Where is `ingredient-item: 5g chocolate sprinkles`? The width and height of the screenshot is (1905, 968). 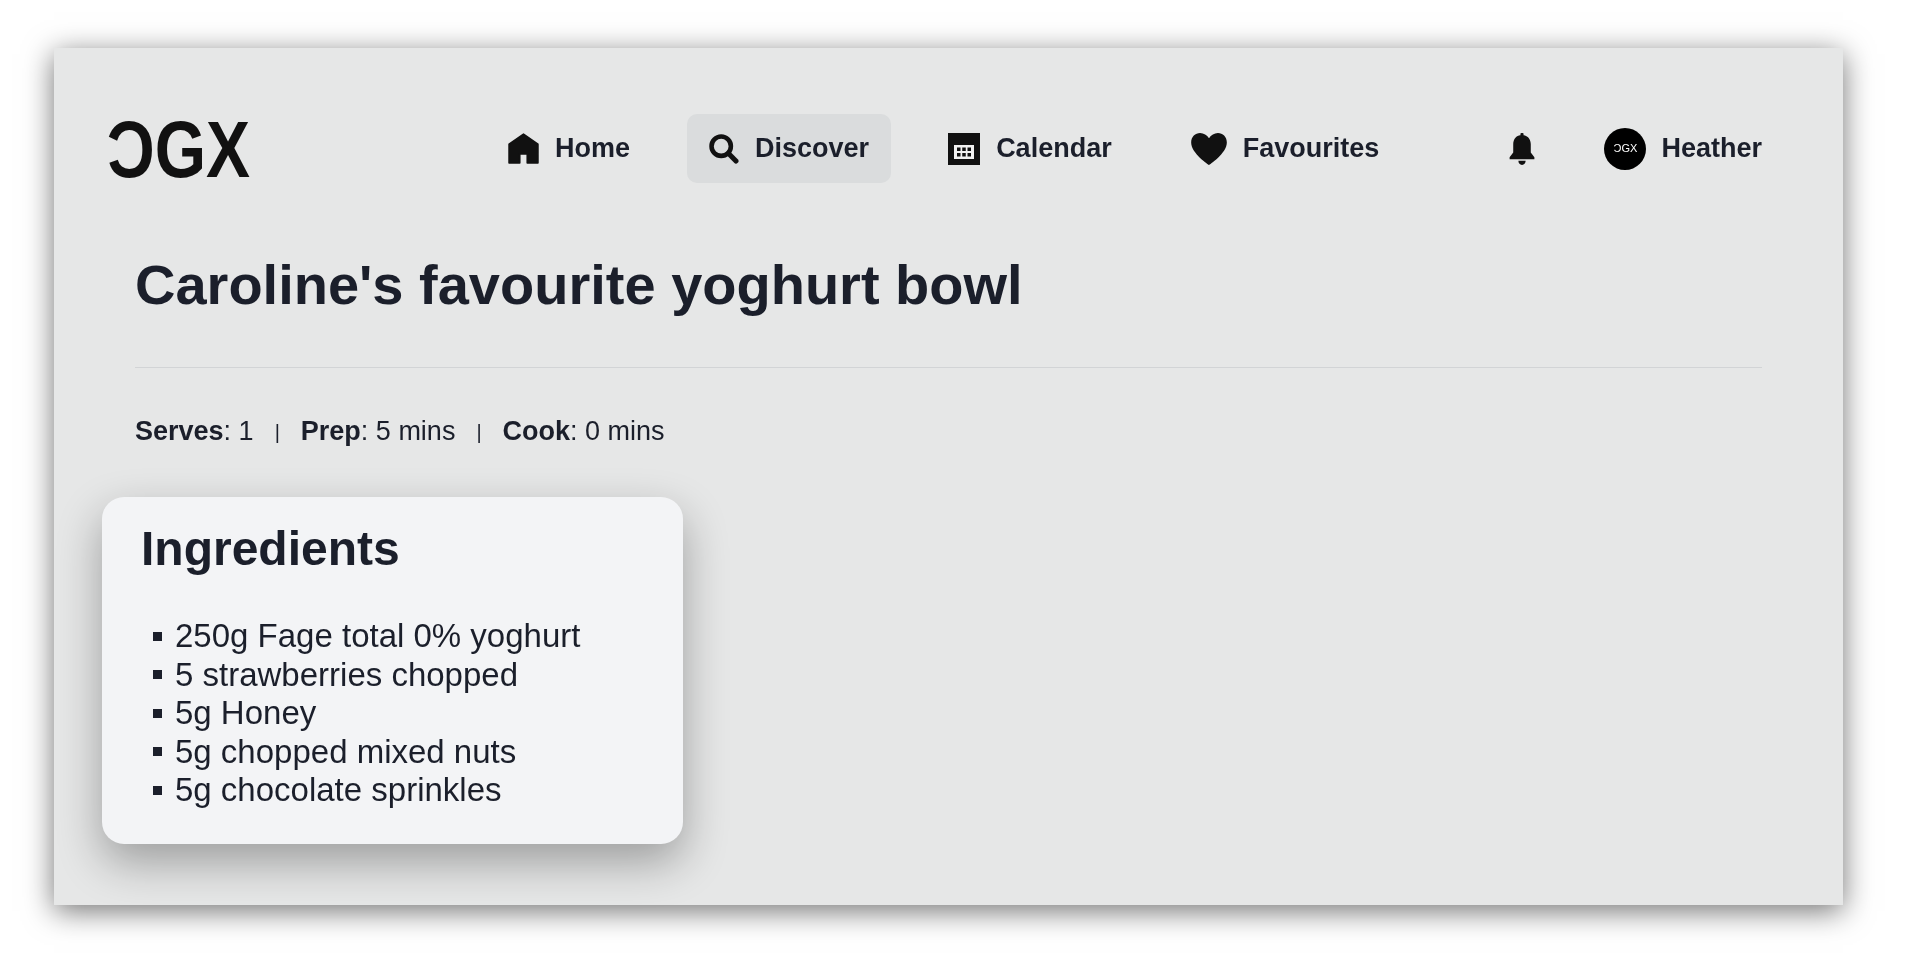 ingredient-item: 5g chocolate sprinkles is located at coordinates (338, 790).